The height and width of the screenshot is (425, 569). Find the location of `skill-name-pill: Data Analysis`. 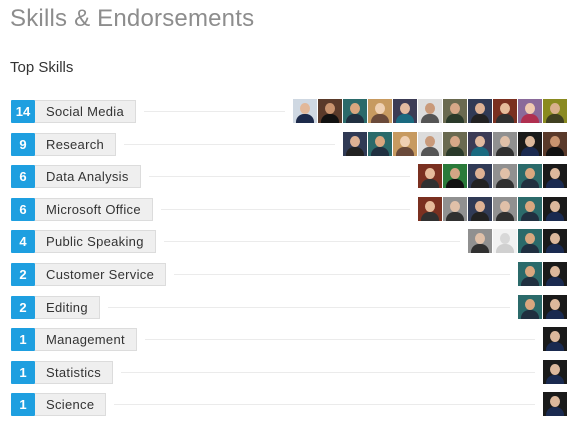

skill-name-pill: Data Analysis is located at coordinates (88, 177).